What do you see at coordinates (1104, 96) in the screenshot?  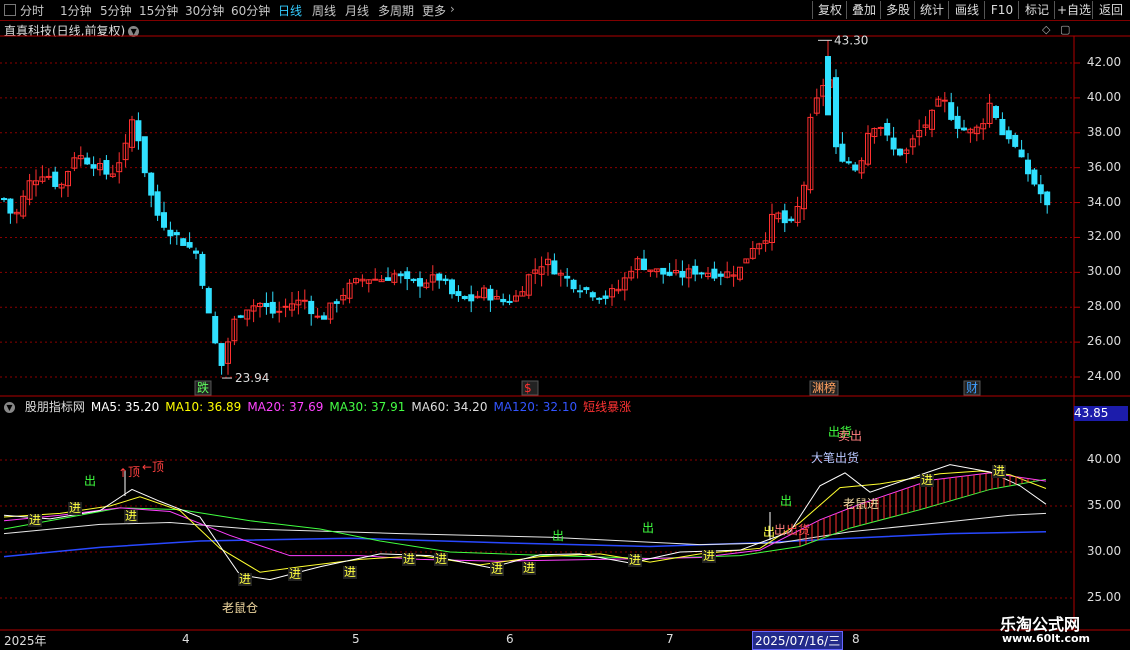 I see `price-axis-label: 40.00` at bounding box center [1104, 96].